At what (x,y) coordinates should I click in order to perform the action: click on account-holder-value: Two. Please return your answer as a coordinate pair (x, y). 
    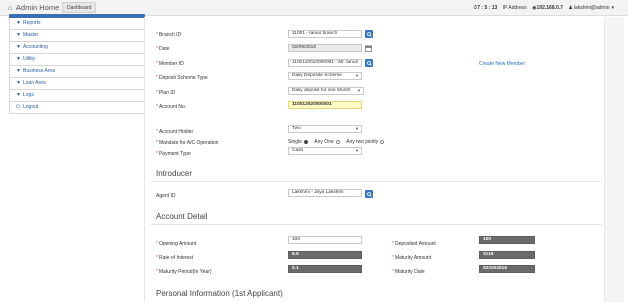
    Looking at the image, I should click on (296, 128).